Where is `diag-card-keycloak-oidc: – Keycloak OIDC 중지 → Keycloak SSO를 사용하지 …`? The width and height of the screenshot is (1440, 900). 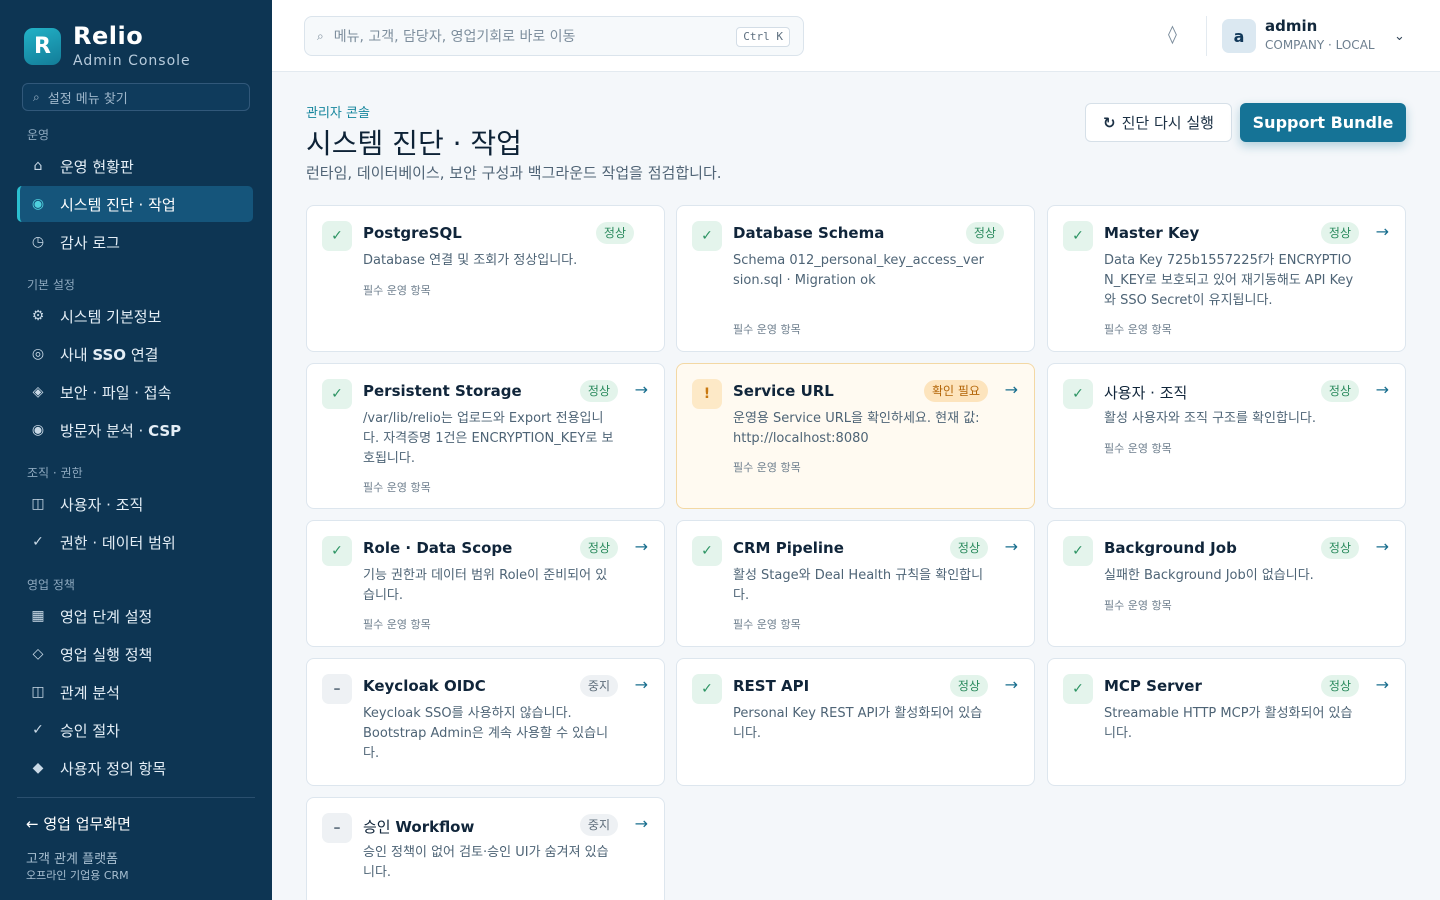
diag-card-keycloak-oidc: – Keycloak OIDC 중지 → Keycloak SSO를 사용하지 … is located at coordinates (485, 722).